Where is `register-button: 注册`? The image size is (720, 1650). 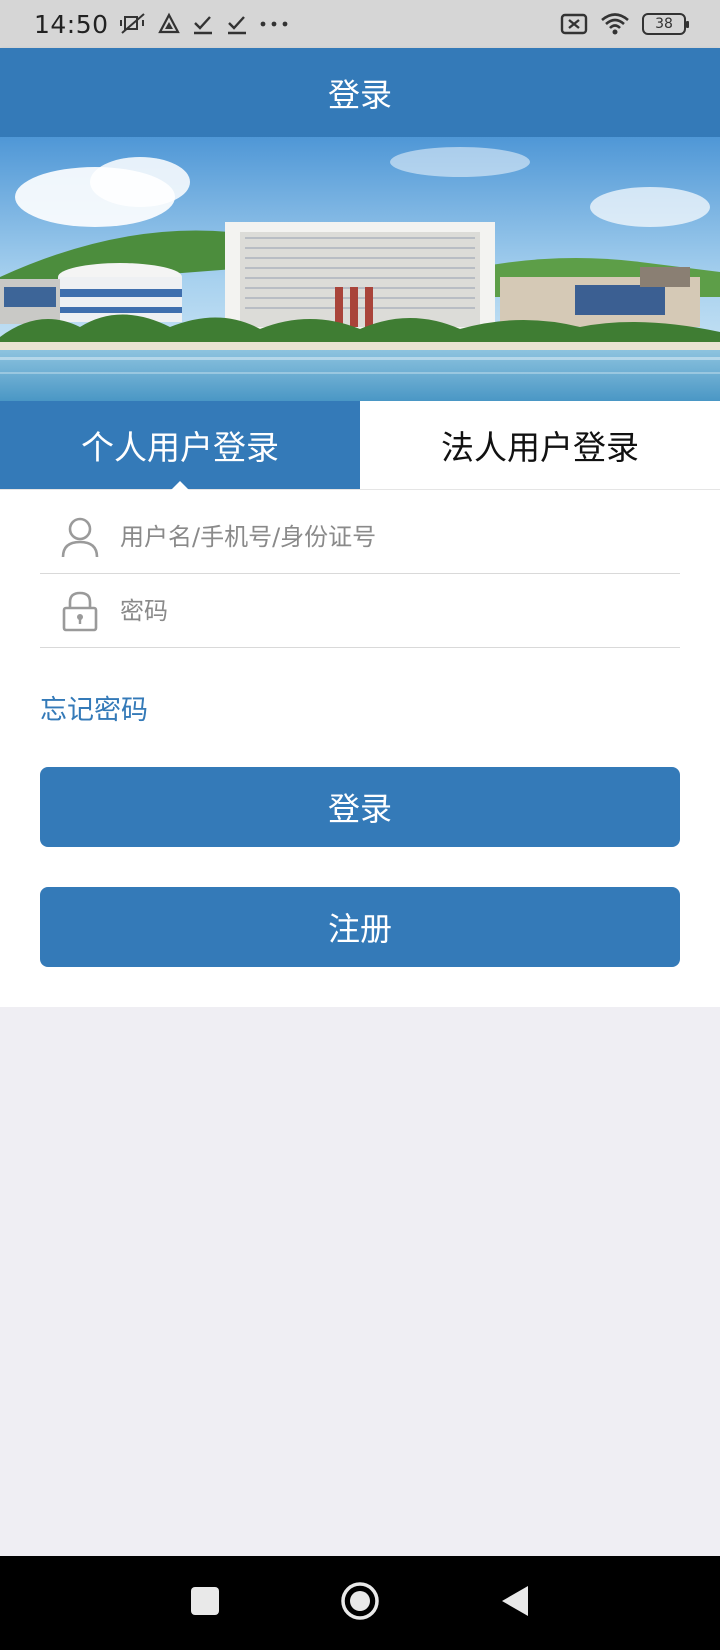
register-button: 注册 is located at coordinates (360, 927).